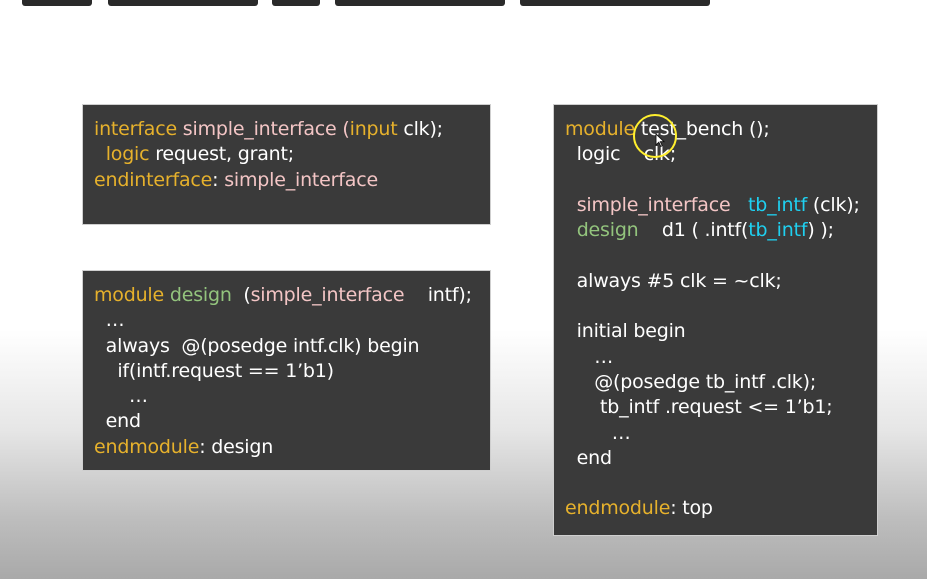 Image resolution: width=927 pixels, height=579 pixels. I want to click on mouse-pointer-icon, so click(660, 140).